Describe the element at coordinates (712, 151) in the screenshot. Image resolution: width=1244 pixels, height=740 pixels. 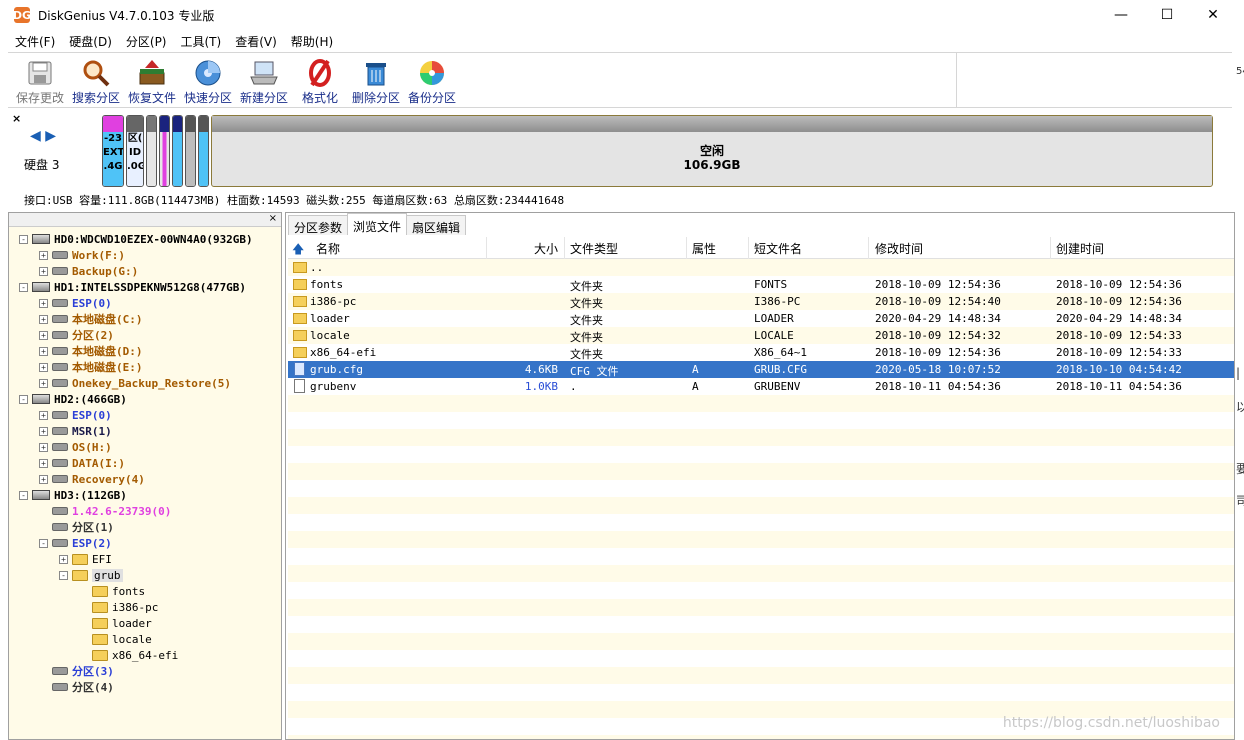
I see `free-space-block: 空闲 106.9GB` at that location.